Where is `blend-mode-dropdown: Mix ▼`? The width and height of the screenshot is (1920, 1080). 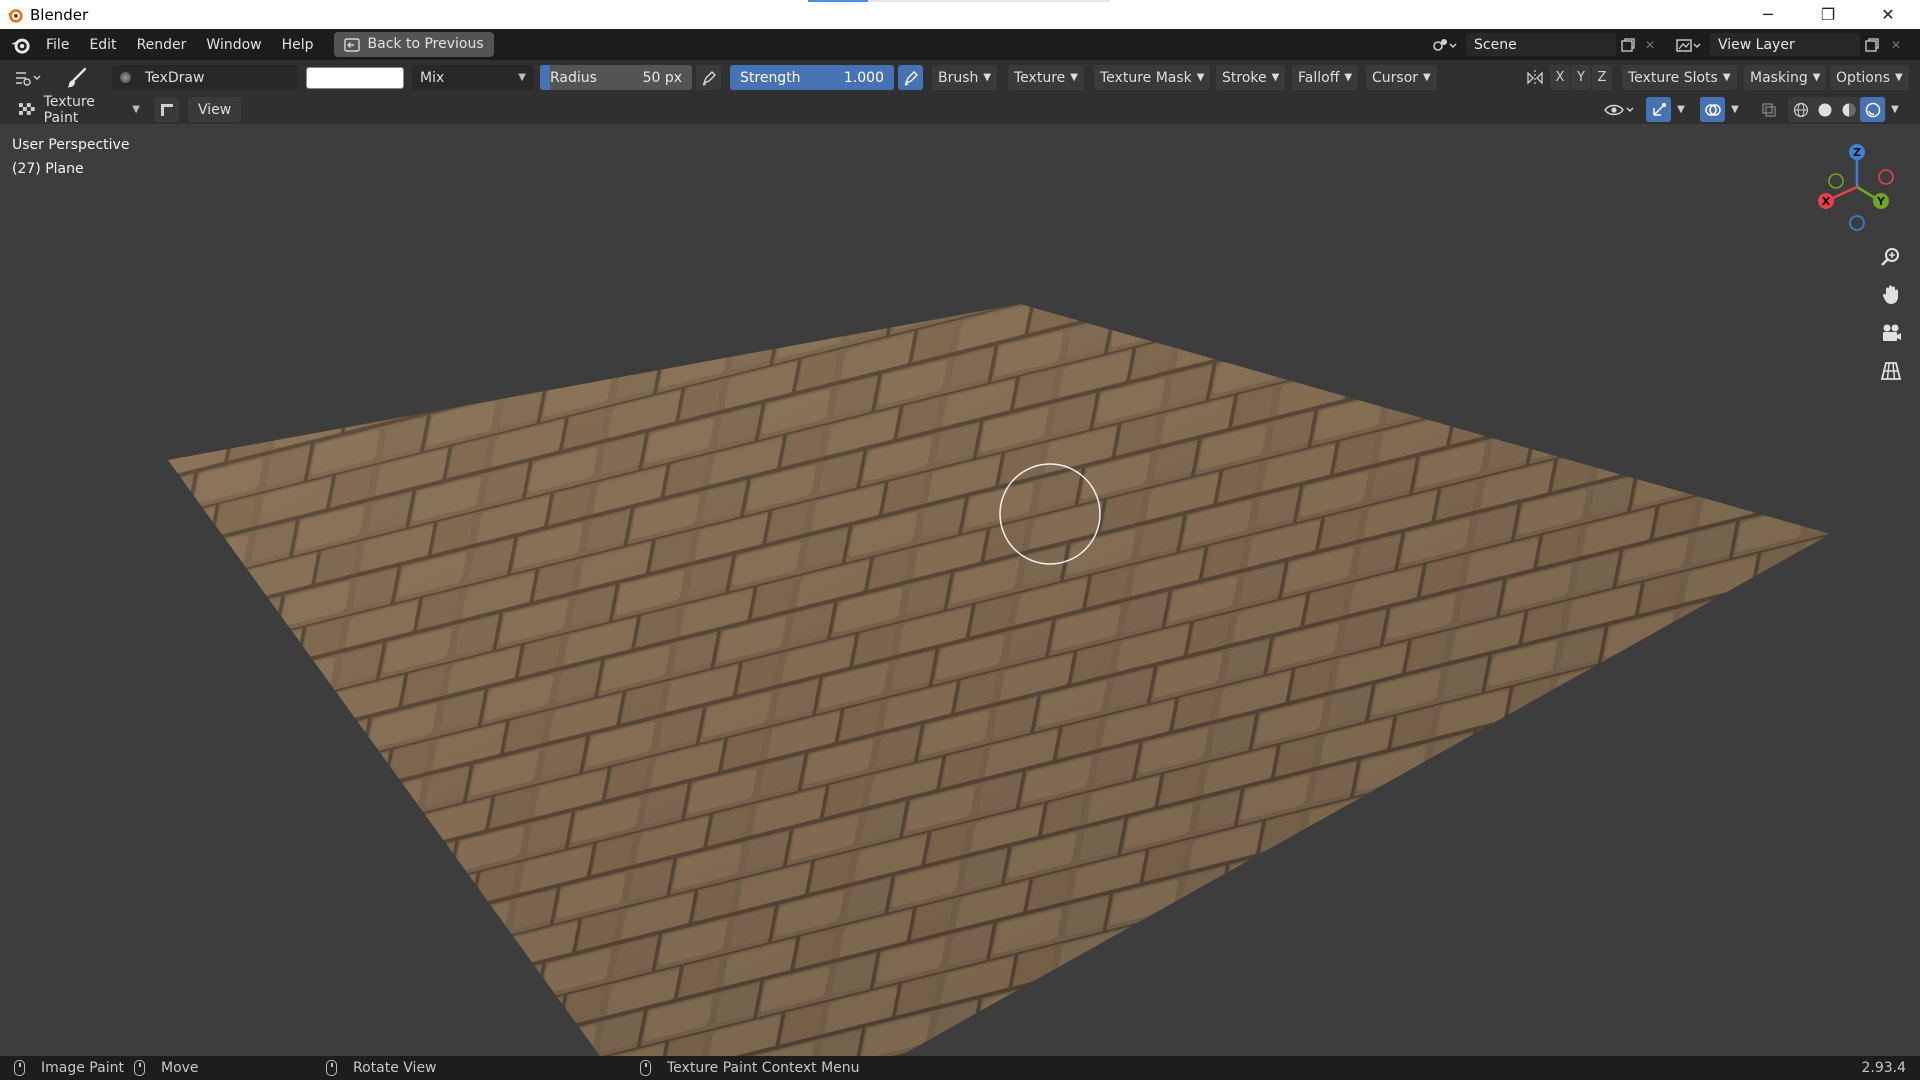
blend-mode-dropdown: Mix ▼ is located at coordinates (473, 77).